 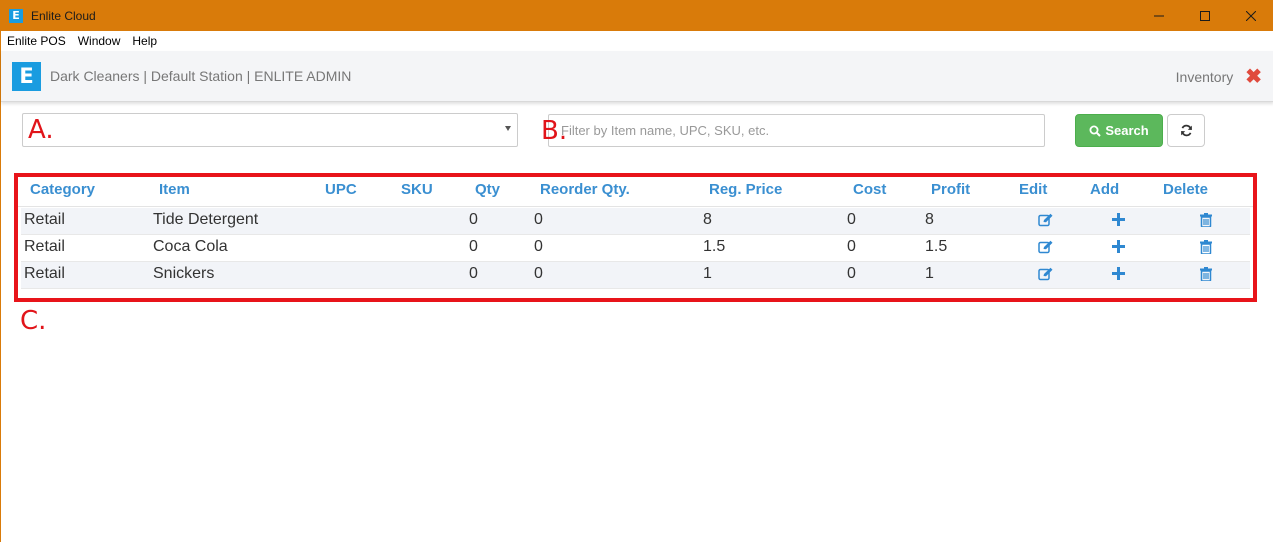 I want to click on col-qty: Qty, so click(x=487, y=189).